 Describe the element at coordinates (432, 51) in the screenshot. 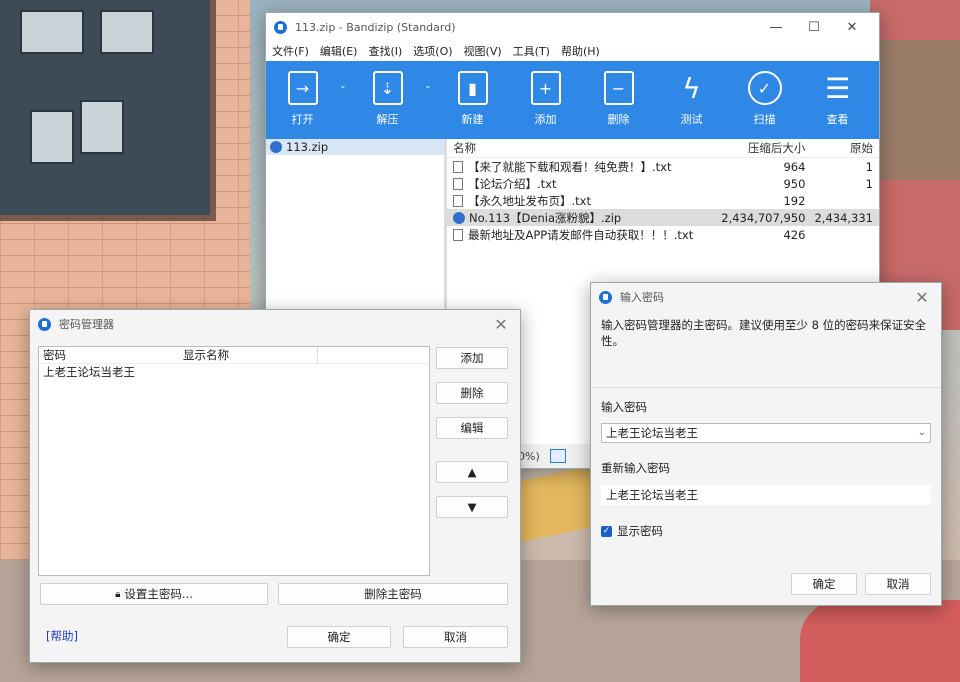

I see `menu-options: 选项(O)` at that location.